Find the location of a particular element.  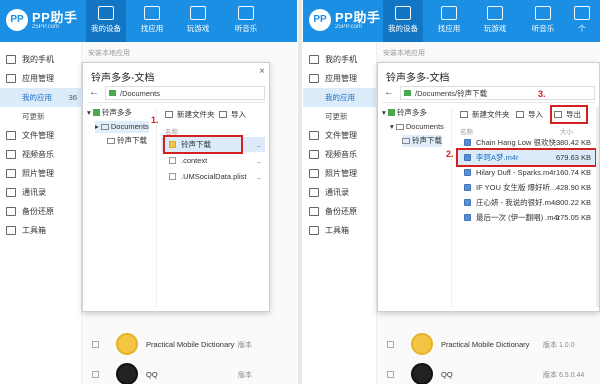

import-icon is located at coordinates (520, 114).